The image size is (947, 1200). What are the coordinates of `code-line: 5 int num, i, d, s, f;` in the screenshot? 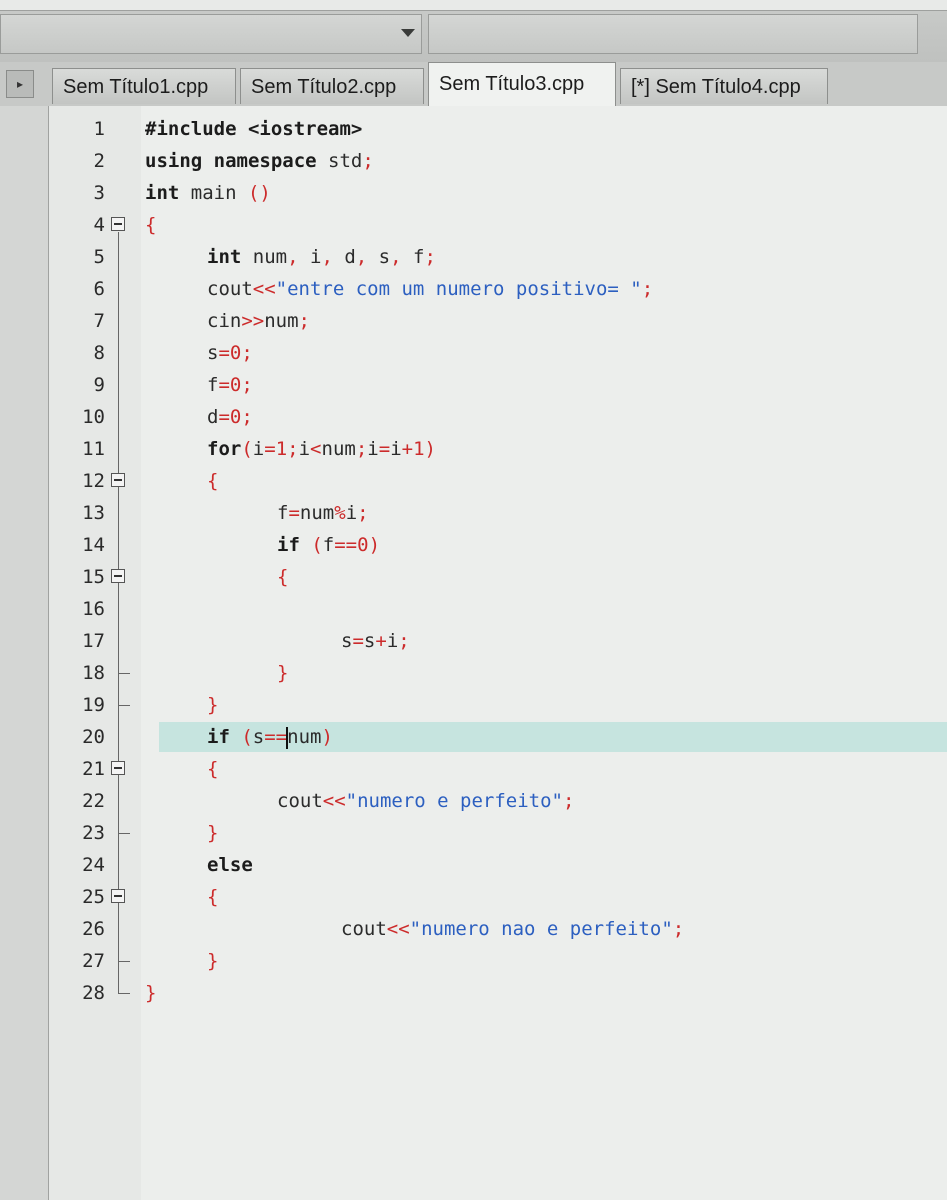 It's located at (498, 257).